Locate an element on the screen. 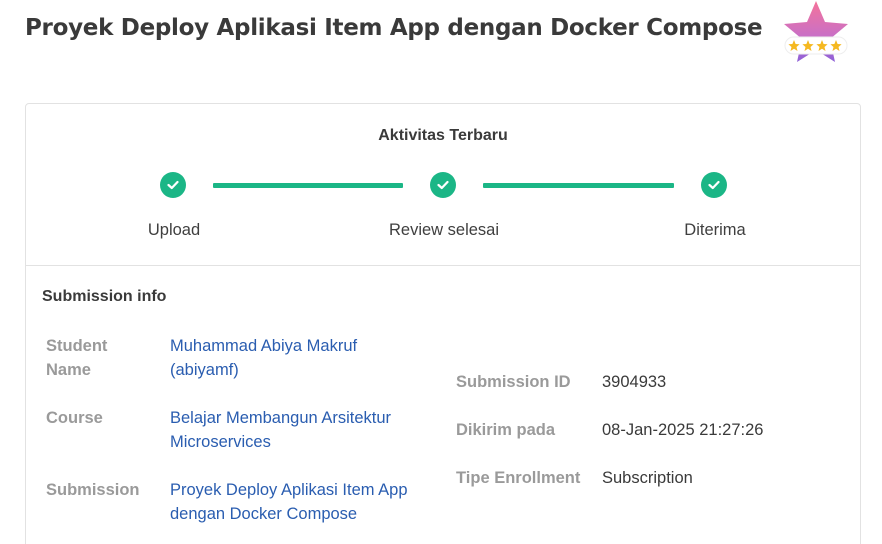 This screenshot has width=882, height=544. step-accepted-check-icon is located at coordinates (714, 185).